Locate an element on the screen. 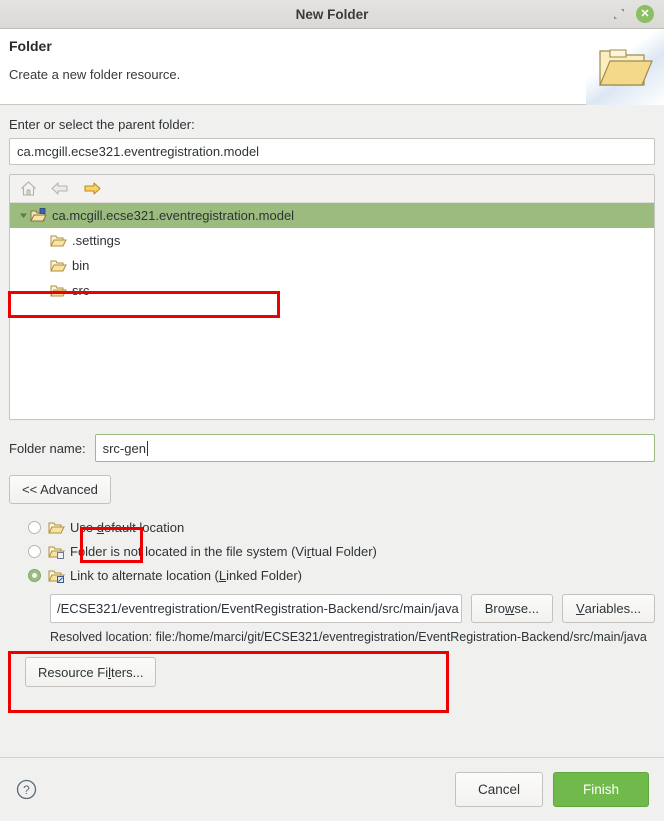  radio-label: Use default location is located at coordinates (127, 527).